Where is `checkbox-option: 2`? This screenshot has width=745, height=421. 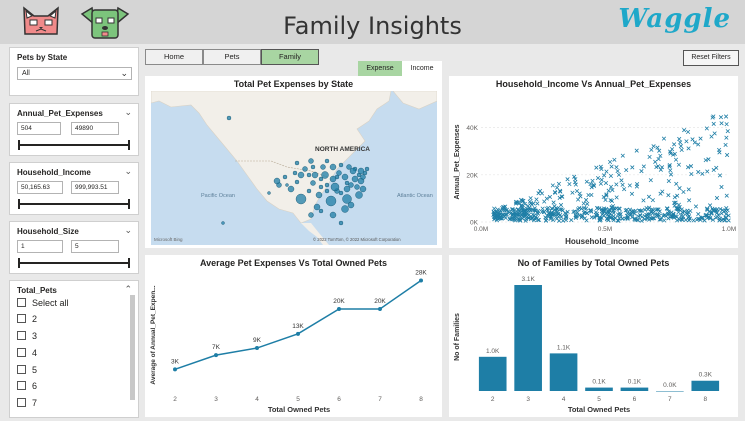 checkbox-option: 2 is located at coordinates (27, 321).